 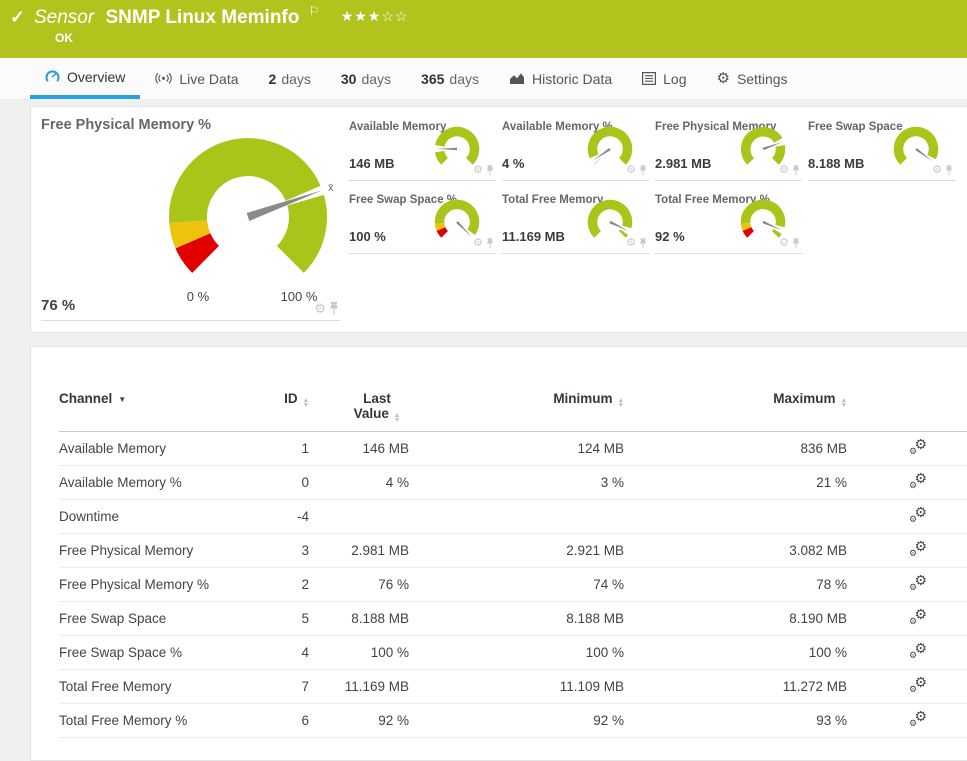 What do you see at coordinates (513, 516) in the screenshot?
I see `table-row: Downtime -4 ⚙ ⚙` at bounding box center [513, 516].